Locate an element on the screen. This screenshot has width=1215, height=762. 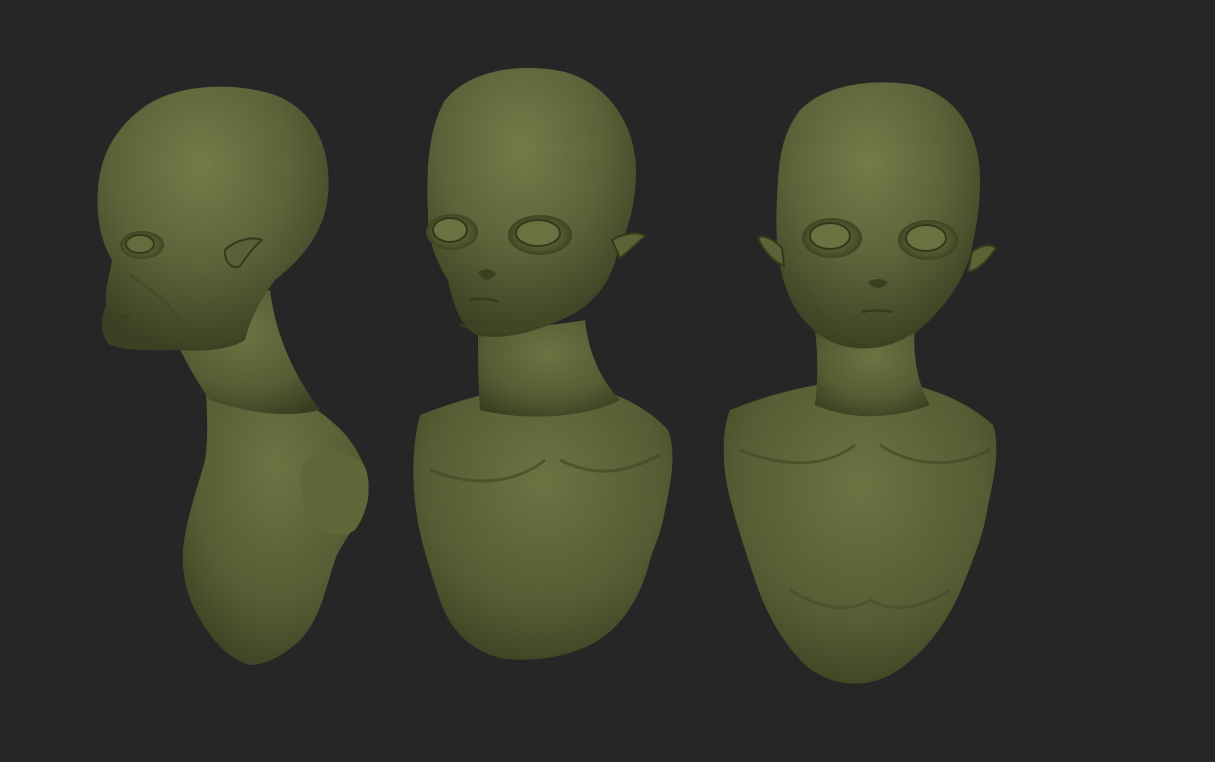
tq-head is located at coordinates (531, 202).